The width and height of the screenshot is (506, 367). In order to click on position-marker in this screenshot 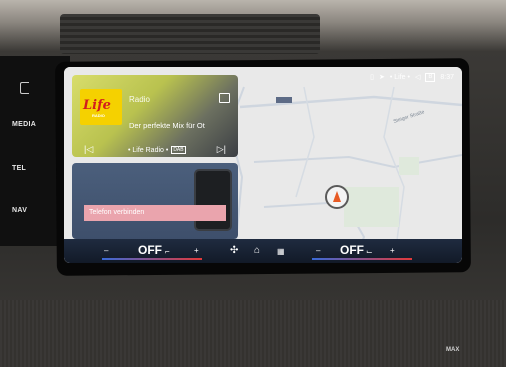, I will do `click(337, 197)`.